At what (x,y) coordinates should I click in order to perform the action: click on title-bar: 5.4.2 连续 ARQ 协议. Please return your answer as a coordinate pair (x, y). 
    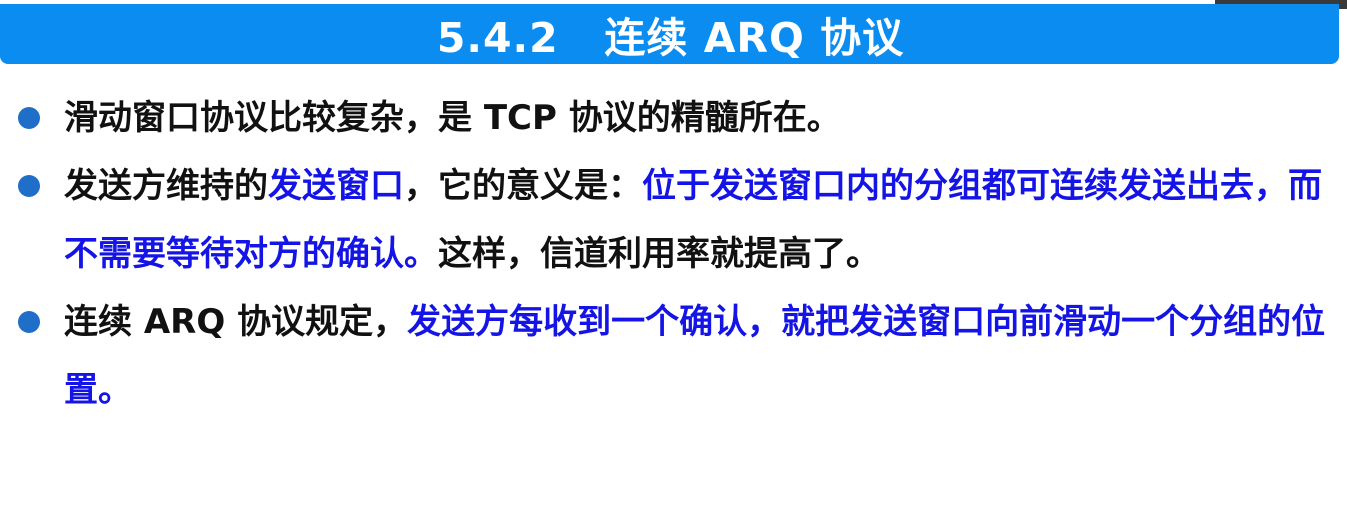
    Looking at the image, I should click on (669, 34).